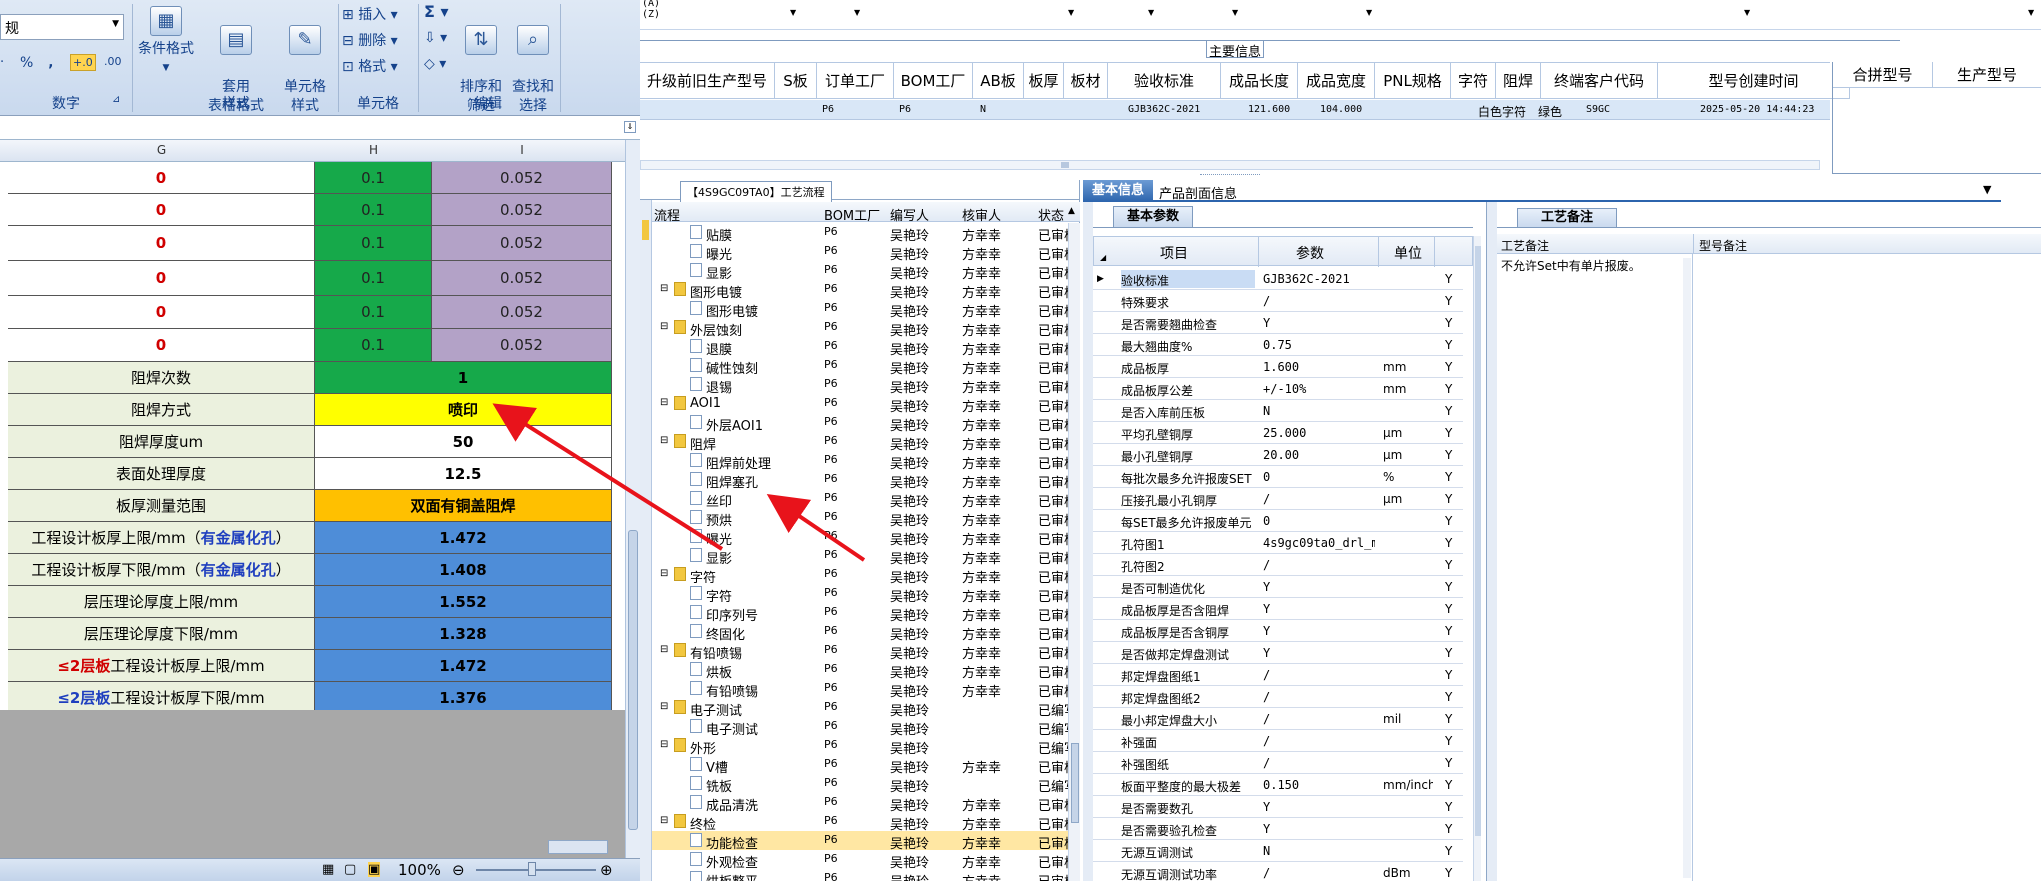  What do you see at coordinates (608, 477) in the screenshot?
I see `red-arrow-to-solder-method` at bounding box center [608, 477].